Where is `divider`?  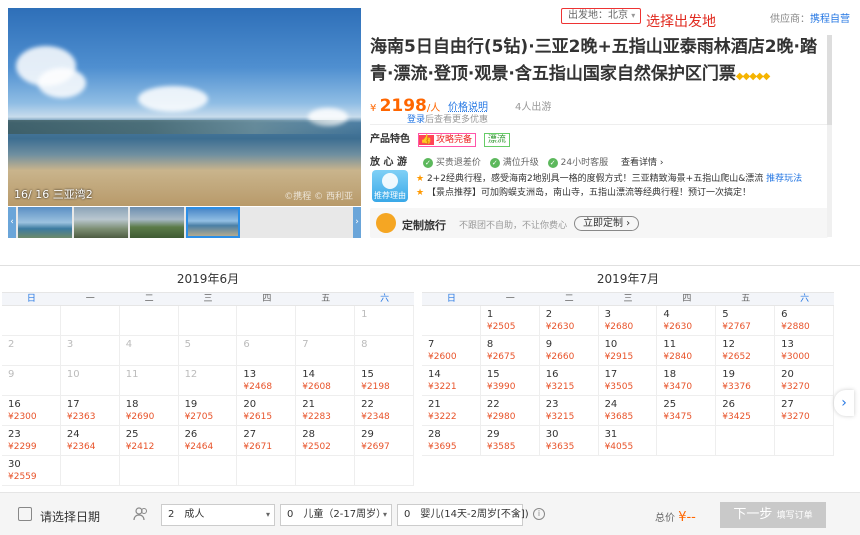 divider is located at coordinates (599, 124).